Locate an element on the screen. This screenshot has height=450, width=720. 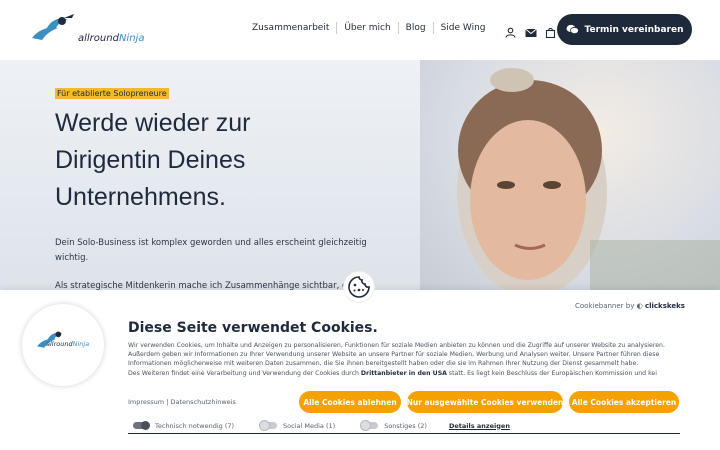
cookie-icon is located at coordinates (359, 287).